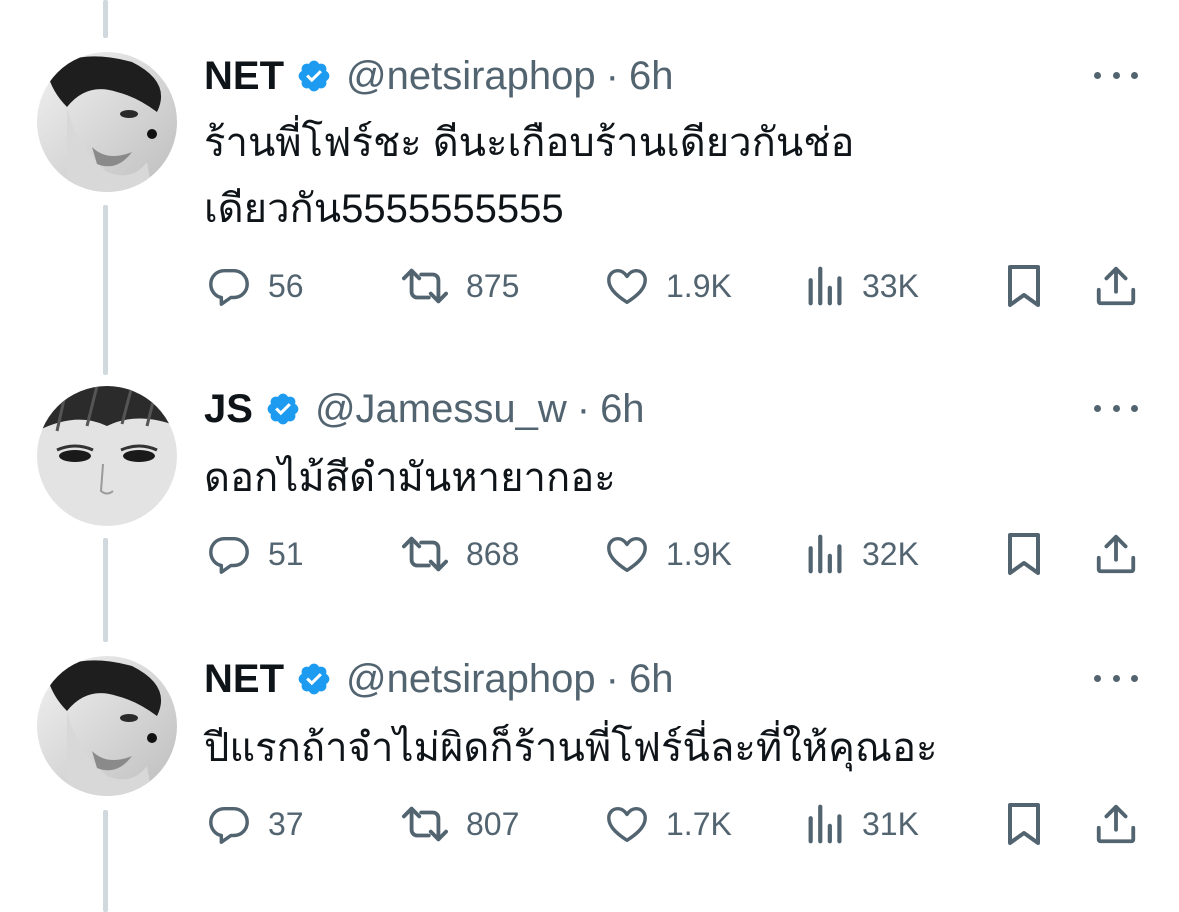  Describe the element at coordinates (228, 409) in the screenshot. I see `display-name: JS` at that location.